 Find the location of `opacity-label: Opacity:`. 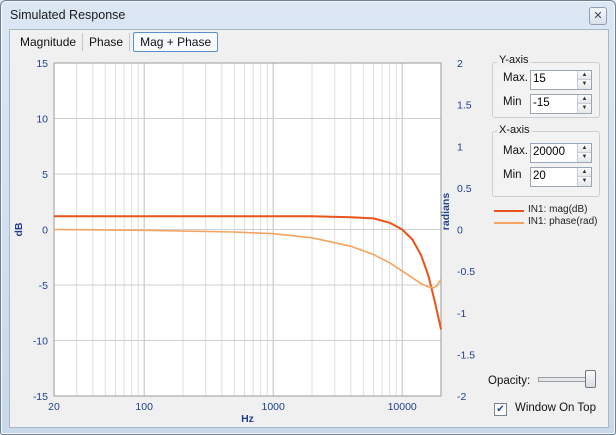

opacity-label: Opacity: is located at coordinates (509, 381).